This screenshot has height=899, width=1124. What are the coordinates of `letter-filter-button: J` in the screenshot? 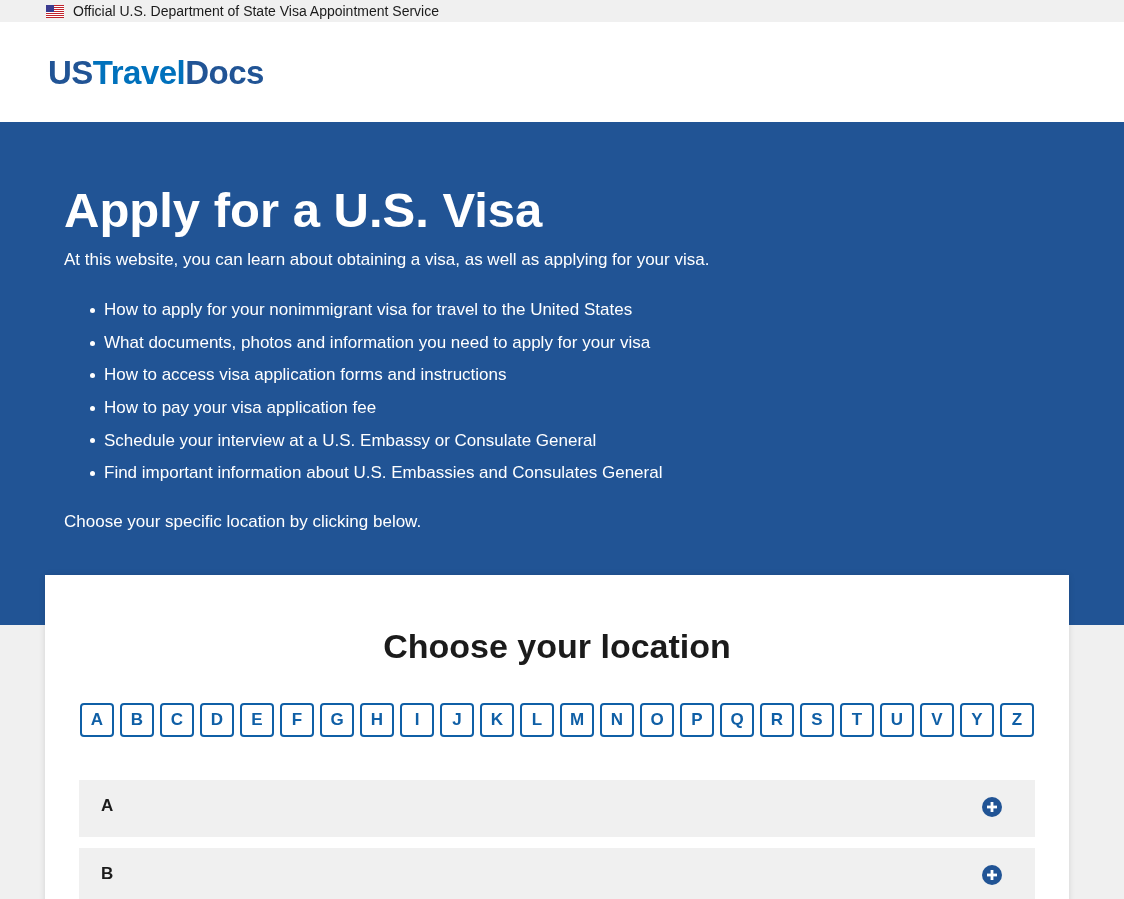 It's located at (457, 719).